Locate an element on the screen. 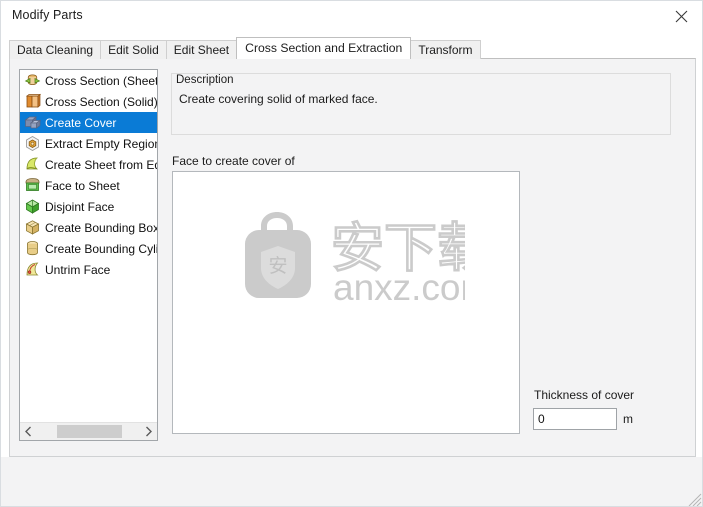  tab-edit-solid: Edit Solid is located at coordinates (133, 49).